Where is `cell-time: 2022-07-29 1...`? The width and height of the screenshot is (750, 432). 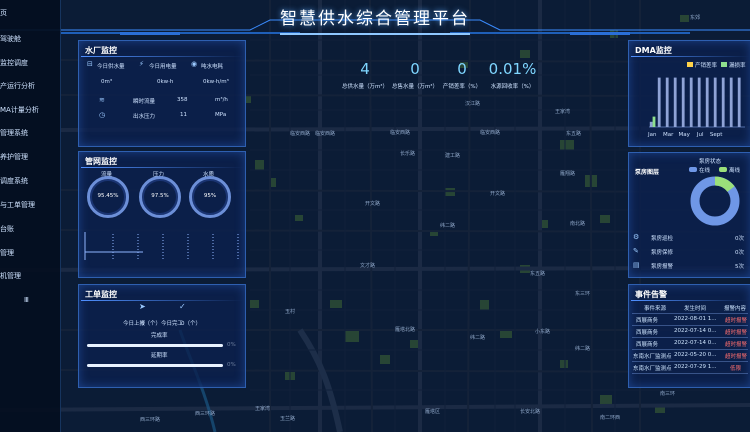
cell-time: 2022-07-29 1... is located at coordinates (695, 367).